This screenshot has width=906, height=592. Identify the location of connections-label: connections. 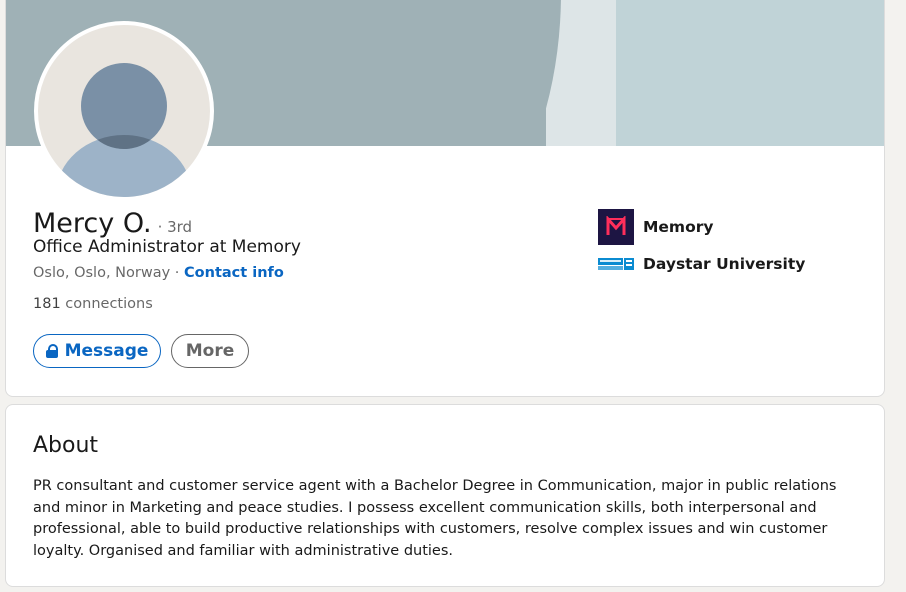
(106, 304).